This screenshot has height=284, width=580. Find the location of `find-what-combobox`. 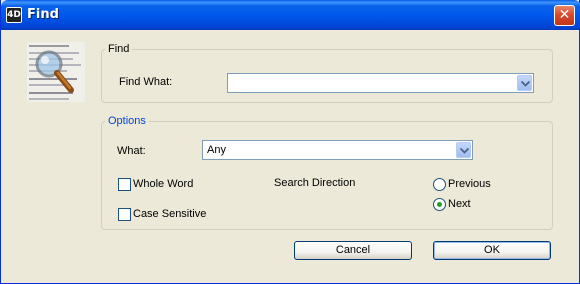

find-what-combobox is located at coordinates (380, 83).